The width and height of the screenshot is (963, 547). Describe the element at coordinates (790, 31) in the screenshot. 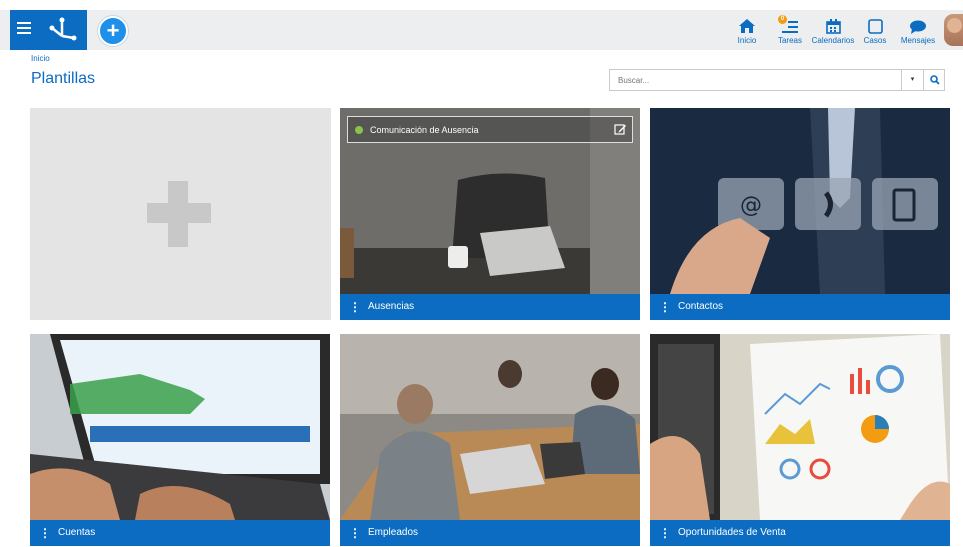

I see `nav-tareas: 0 Tareas` at that location.